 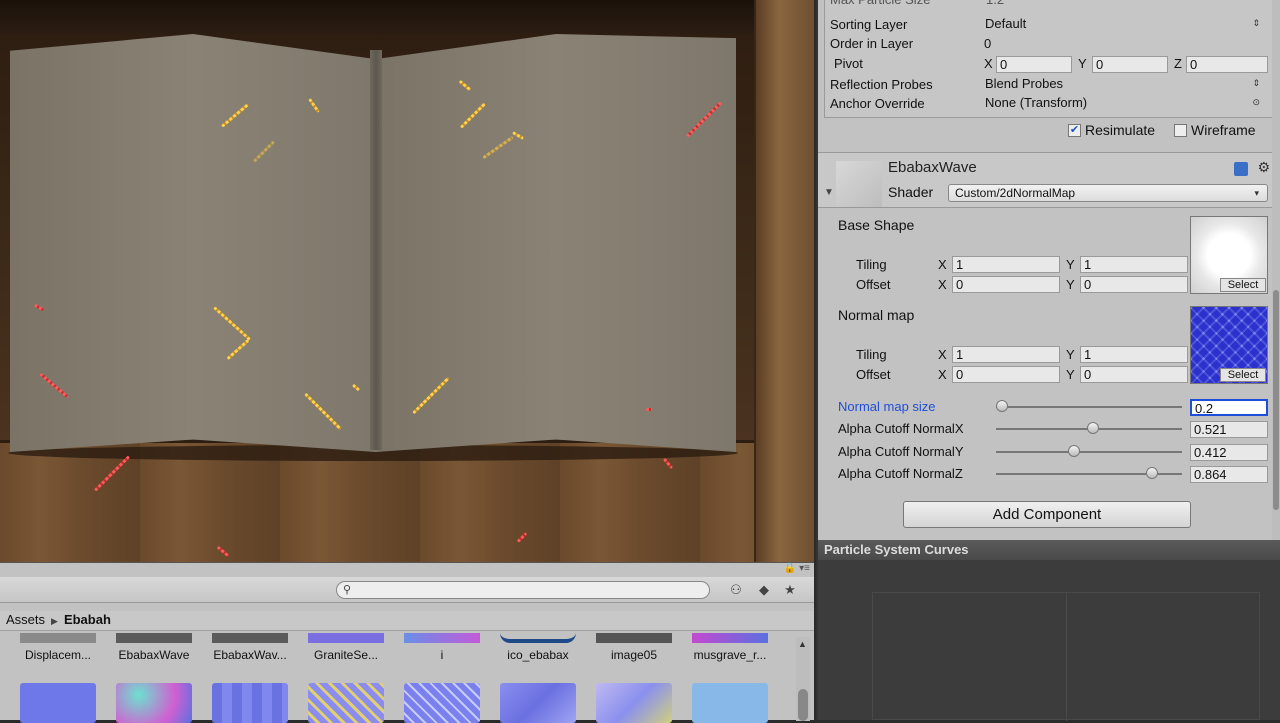 What do you see at coordinates (873, 374) in the screenshot?
I see `normal-map-offset-label: Offset` at bounding box center [873, 374].